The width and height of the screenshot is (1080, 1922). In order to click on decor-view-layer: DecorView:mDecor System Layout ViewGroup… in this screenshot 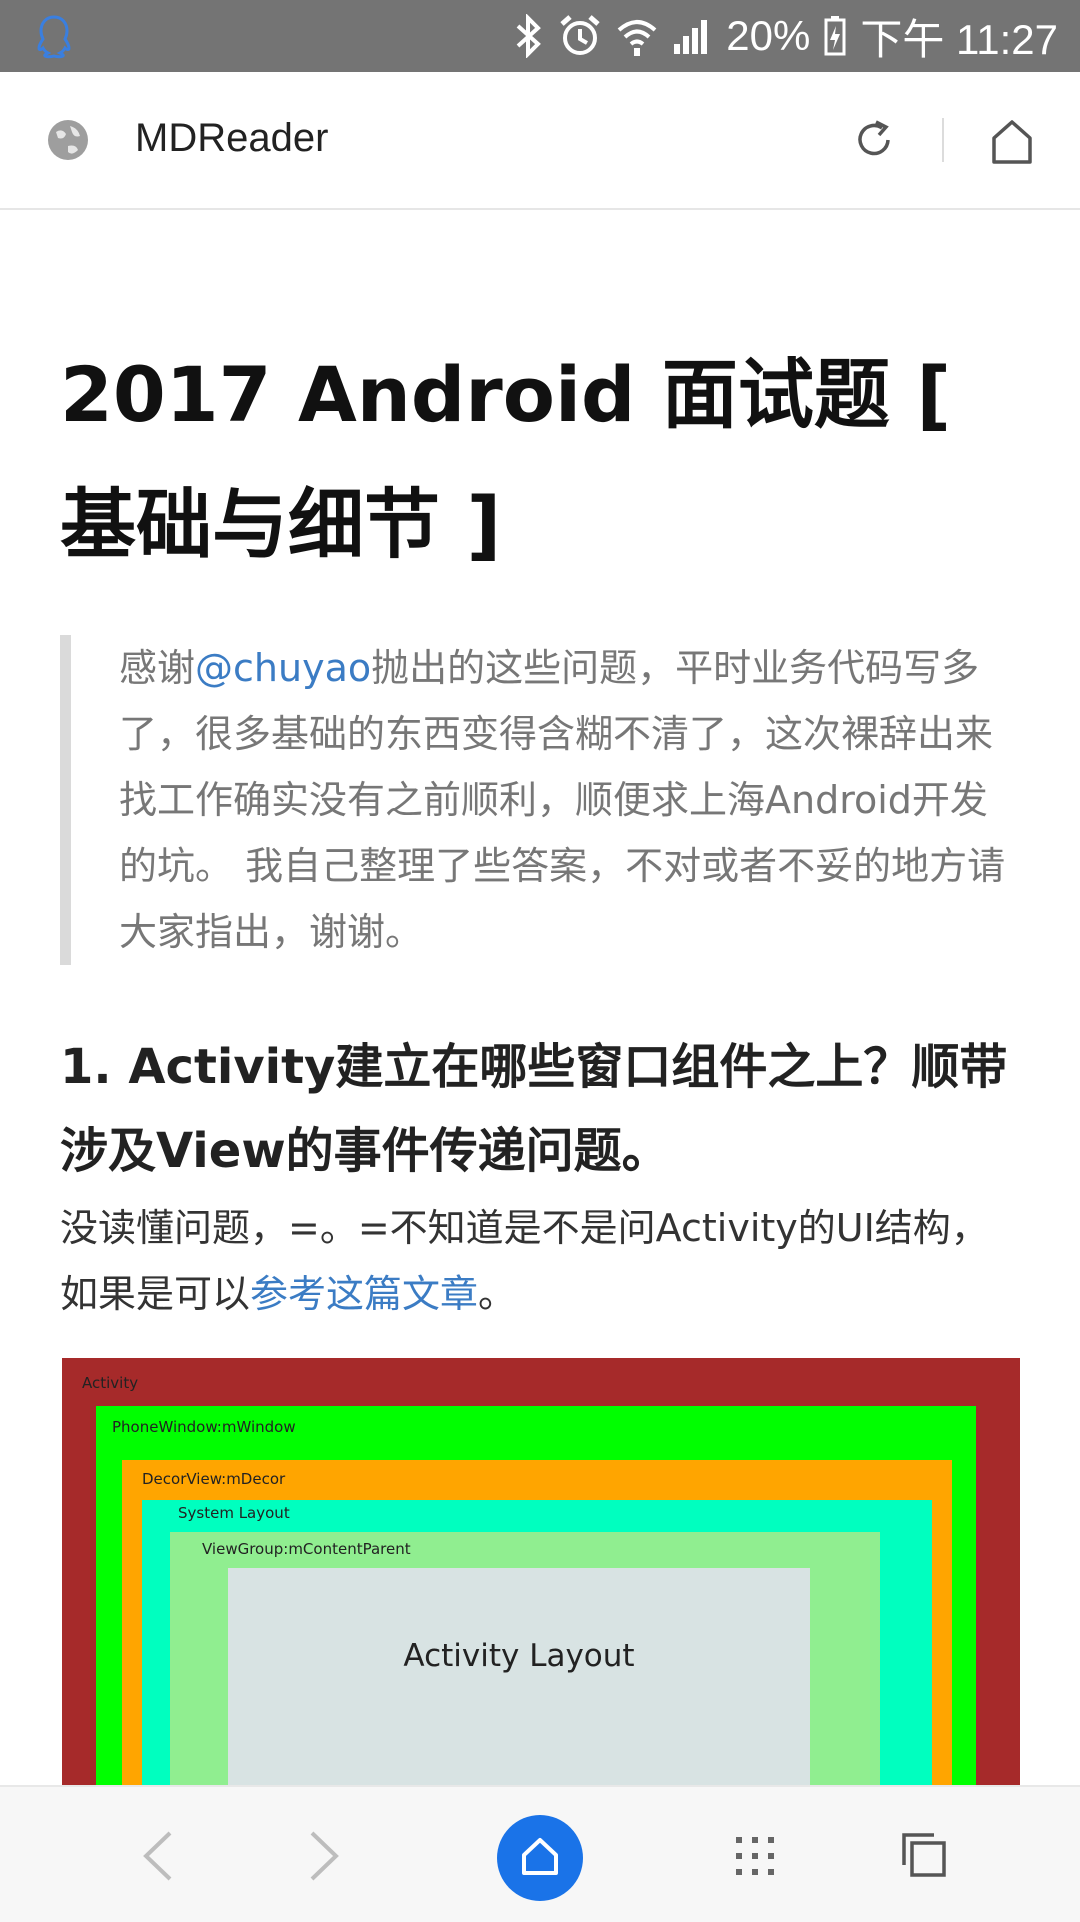, I will do `click(537, 1622)`.